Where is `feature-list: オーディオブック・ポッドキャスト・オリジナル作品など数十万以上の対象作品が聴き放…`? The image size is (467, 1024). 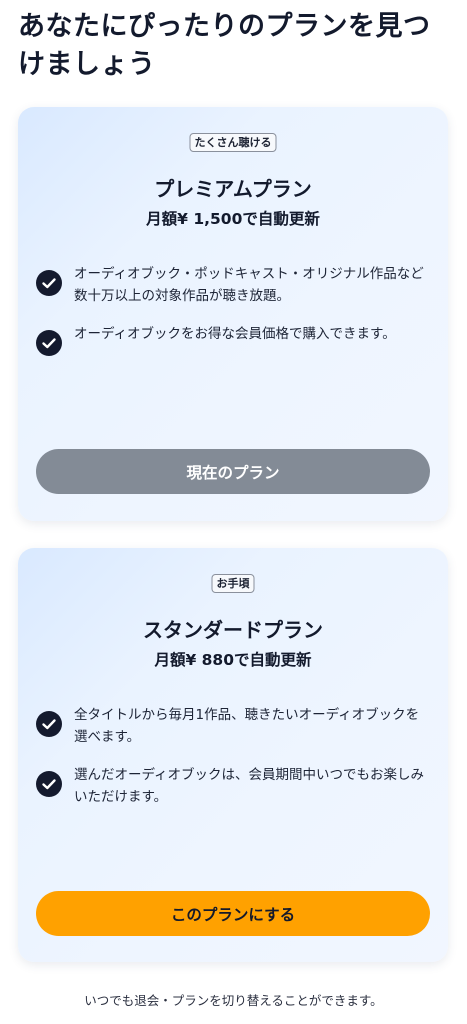
feature-list: オーディオブック・ポッドキャスト・オリジナル作品など数十万以上の対象作品が聴き放… is located at coordinates (232, 323).